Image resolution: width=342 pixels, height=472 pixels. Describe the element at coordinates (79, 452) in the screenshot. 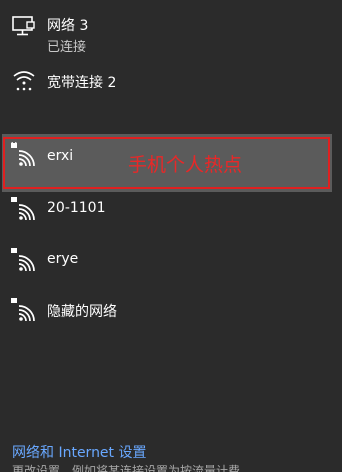

I see `network-settings-link: 网络和 Internet 设置` at that location.